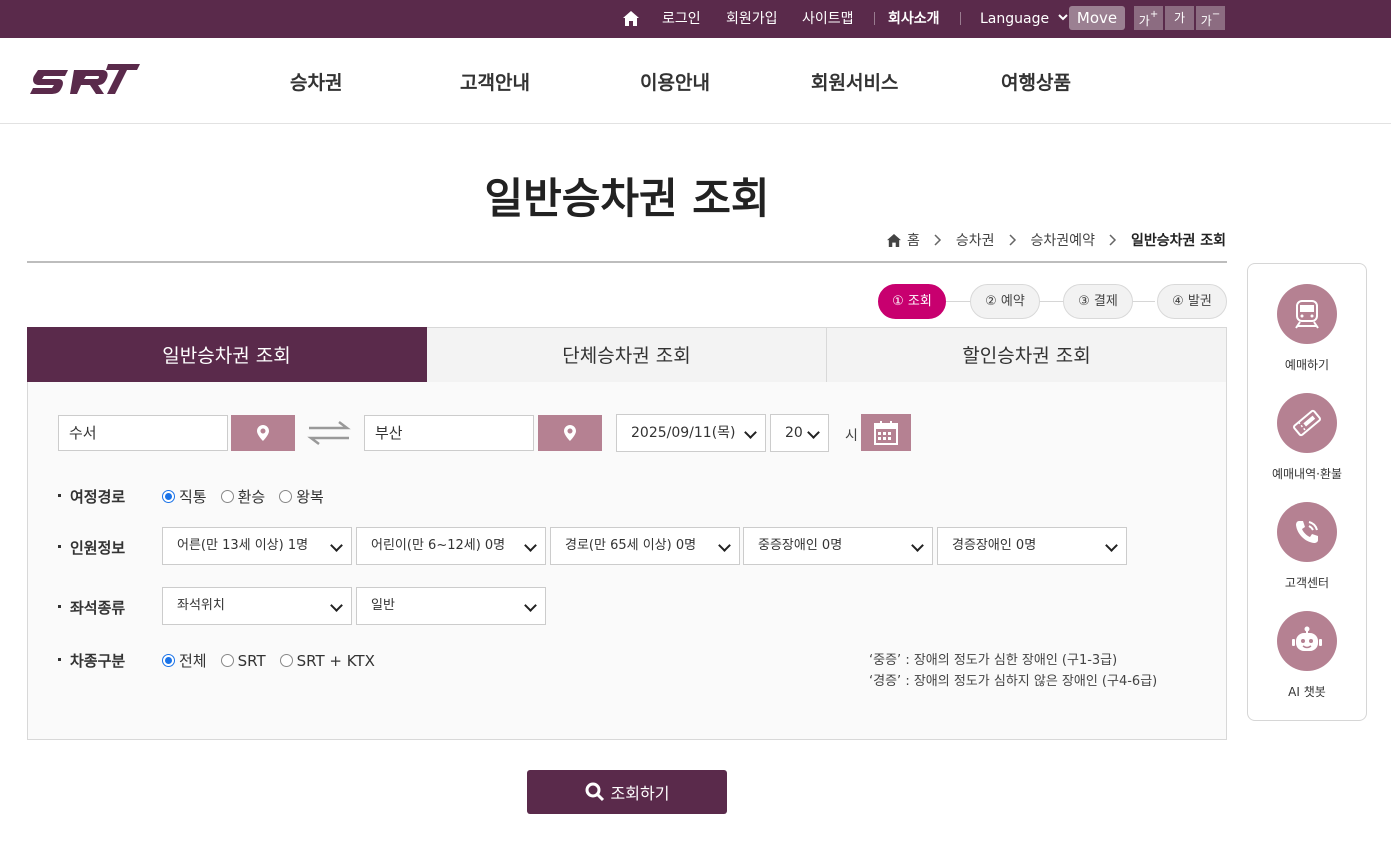 The width and height of the screenshot is (1391, 858). Describe the element at coordinates (993, 660) in the screenshot. I see `severe-disability-note: ‘중증’ : 장애의 정도가 심한 장애인 (구1-3급)` at that location.